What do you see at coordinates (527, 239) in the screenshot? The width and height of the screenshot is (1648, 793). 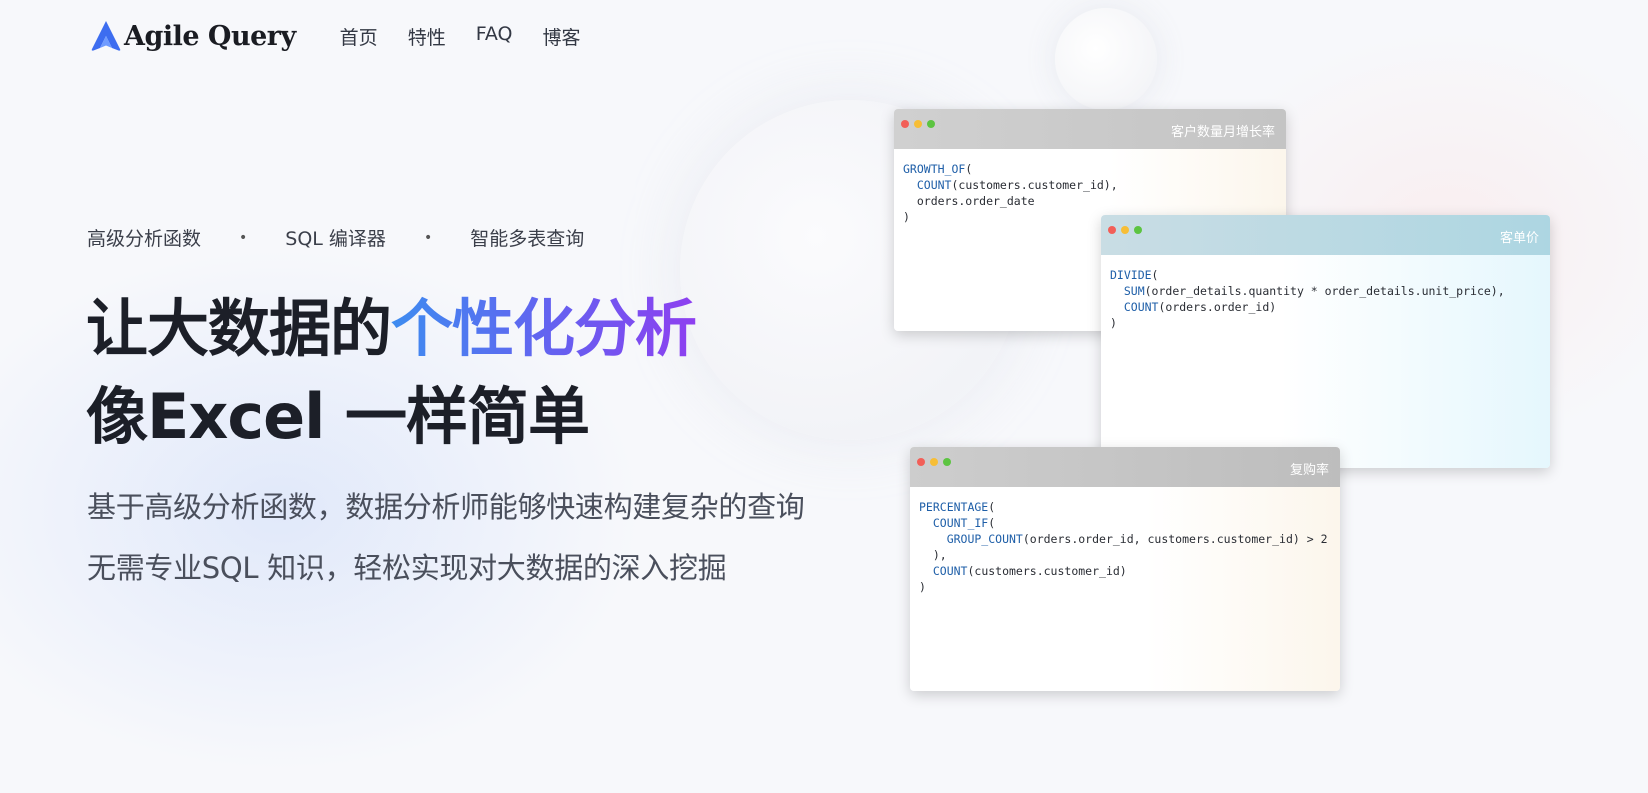 I see `feature-item: 智能多表查询` at bounding box center [527, 239].